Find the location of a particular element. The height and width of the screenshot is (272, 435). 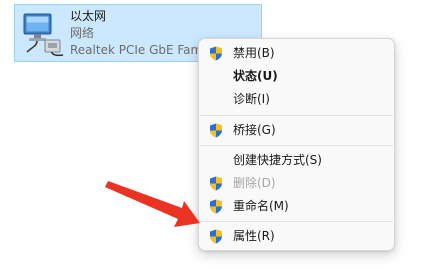

network-adapter-icon is located at coordinates (43, 35).